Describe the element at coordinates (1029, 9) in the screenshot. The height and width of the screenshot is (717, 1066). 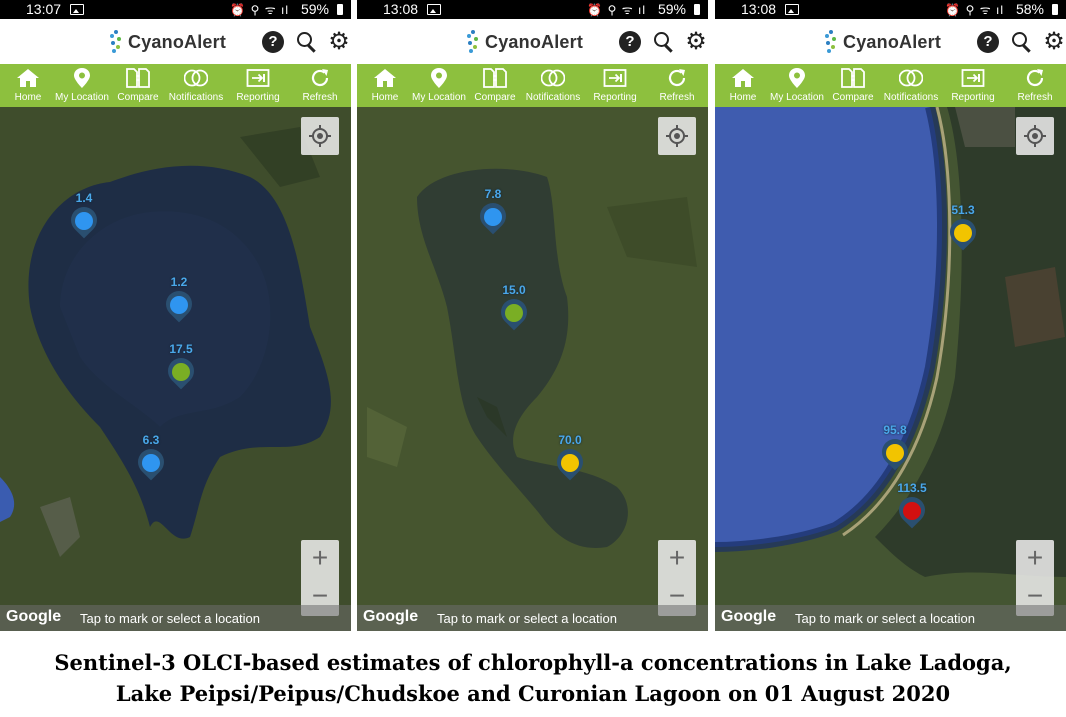
I see `battery-percent: 58%` at that location.